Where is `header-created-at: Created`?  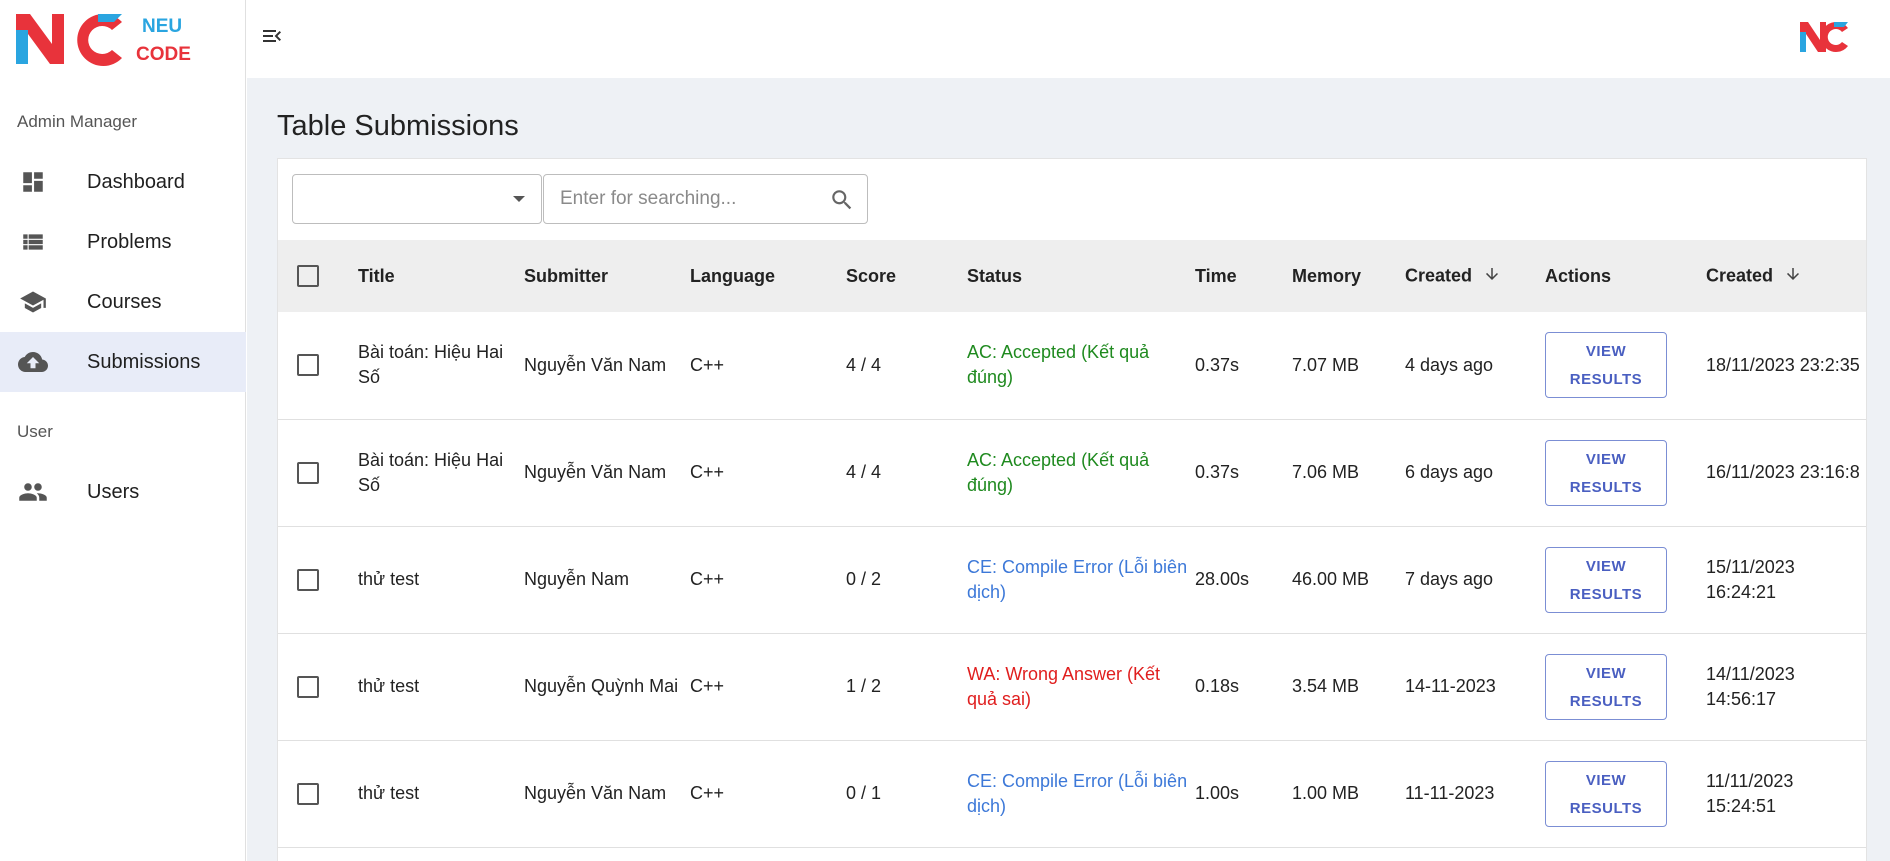 header-created-at: Created is located at coordinates (1786, 276).